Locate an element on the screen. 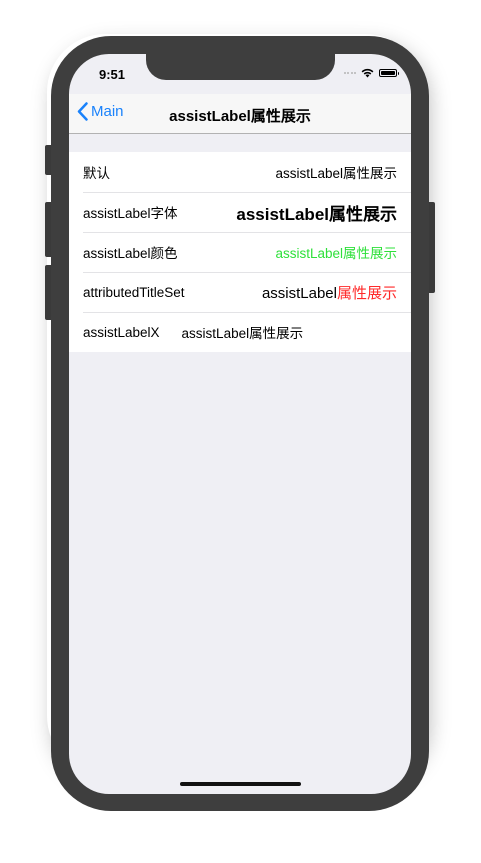  status-time: 9:51 is located at coordinates (112, 74).